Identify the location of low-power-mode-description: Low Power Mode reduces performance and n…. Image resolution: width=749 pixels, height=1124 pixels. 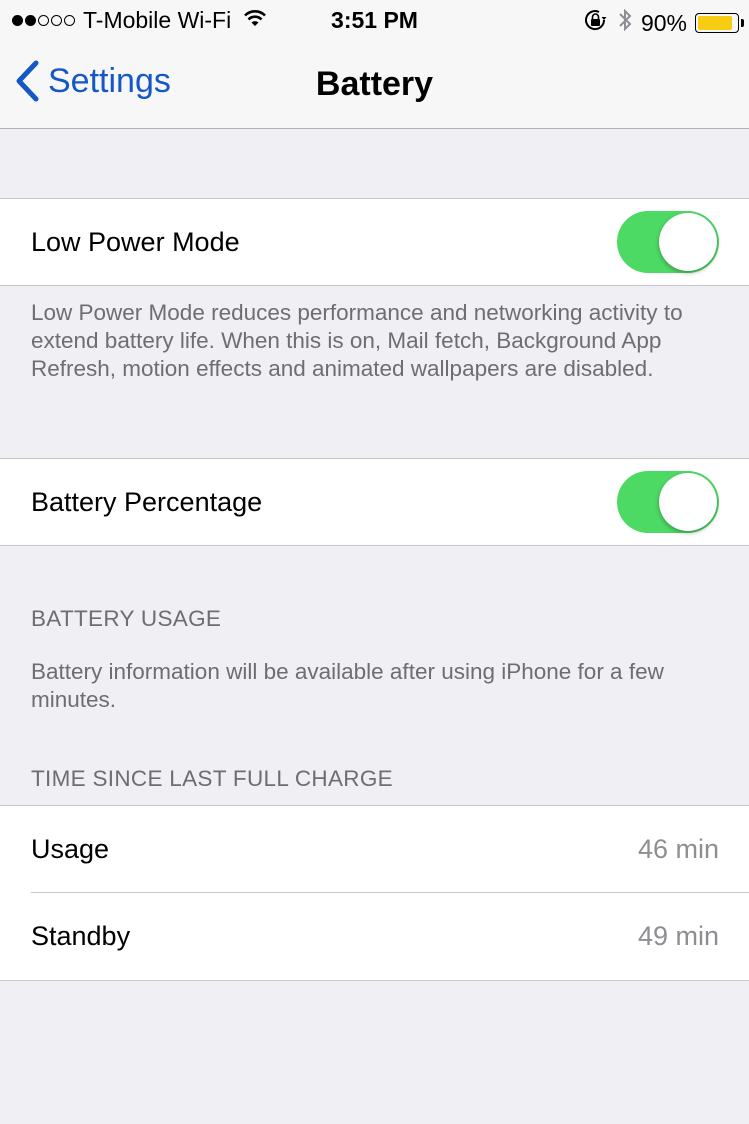
(357, 340).